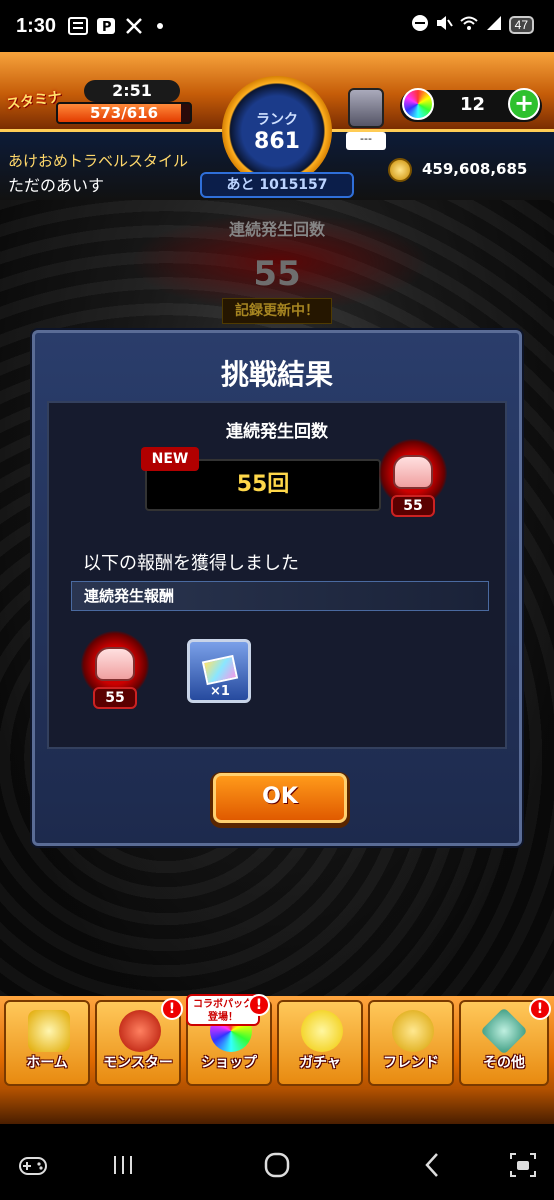  I want to click on back-icon, so click(433, 1165).